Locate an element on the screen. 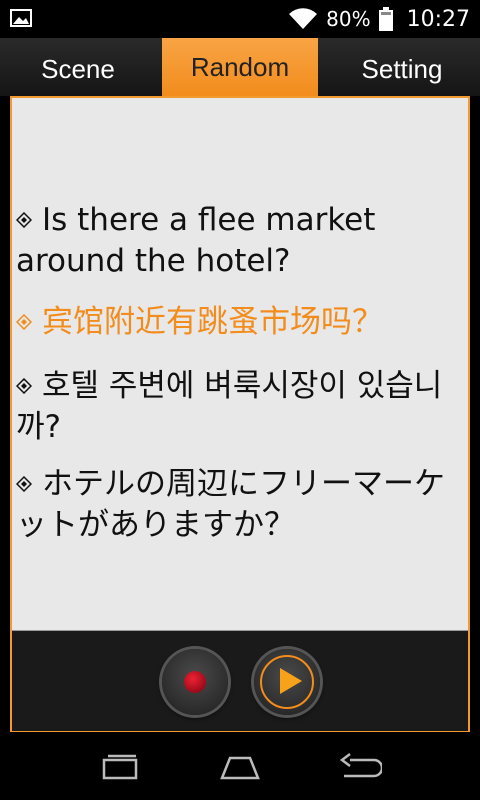 This screenshot has height=800, width=480. play-button is located at coordinates (287, 682).